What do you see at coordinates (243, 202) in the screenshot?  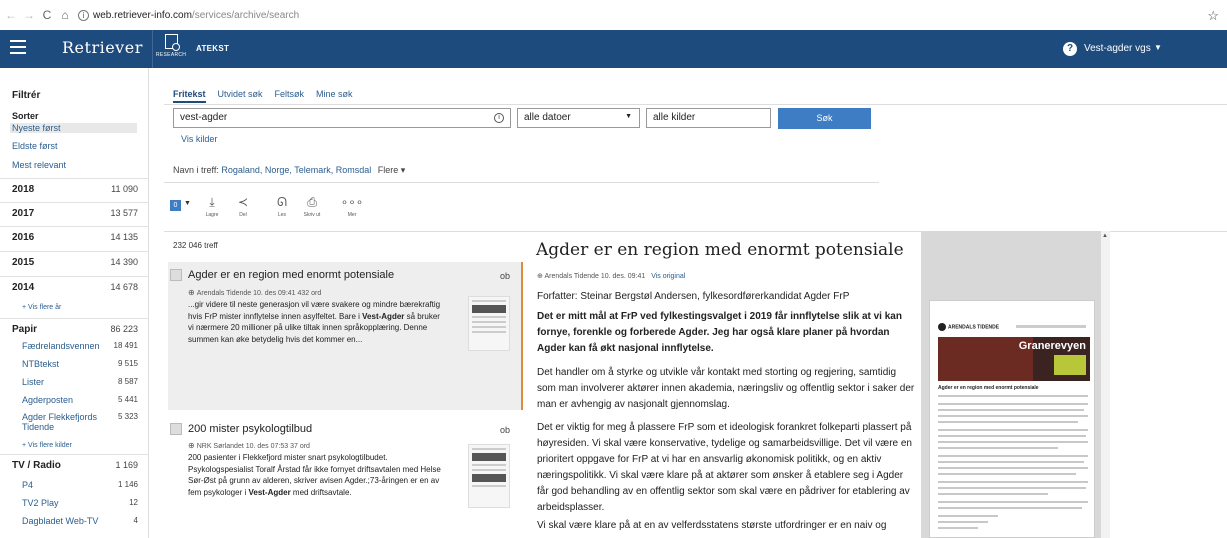 I see `share-icon: ≺` at bounding box center [243, 202].